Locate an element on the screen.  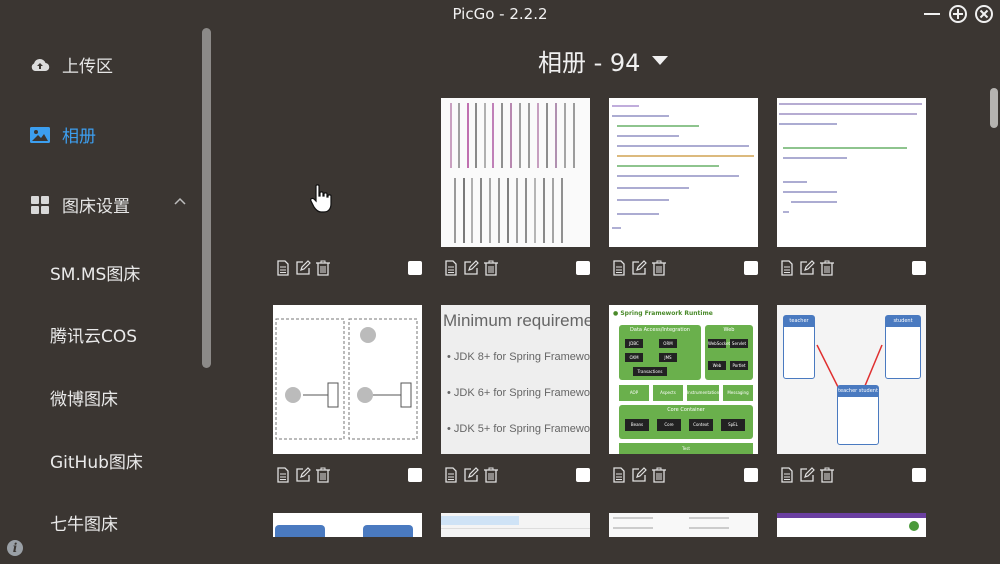
maximize-icon is located at coordinates (958, 14).